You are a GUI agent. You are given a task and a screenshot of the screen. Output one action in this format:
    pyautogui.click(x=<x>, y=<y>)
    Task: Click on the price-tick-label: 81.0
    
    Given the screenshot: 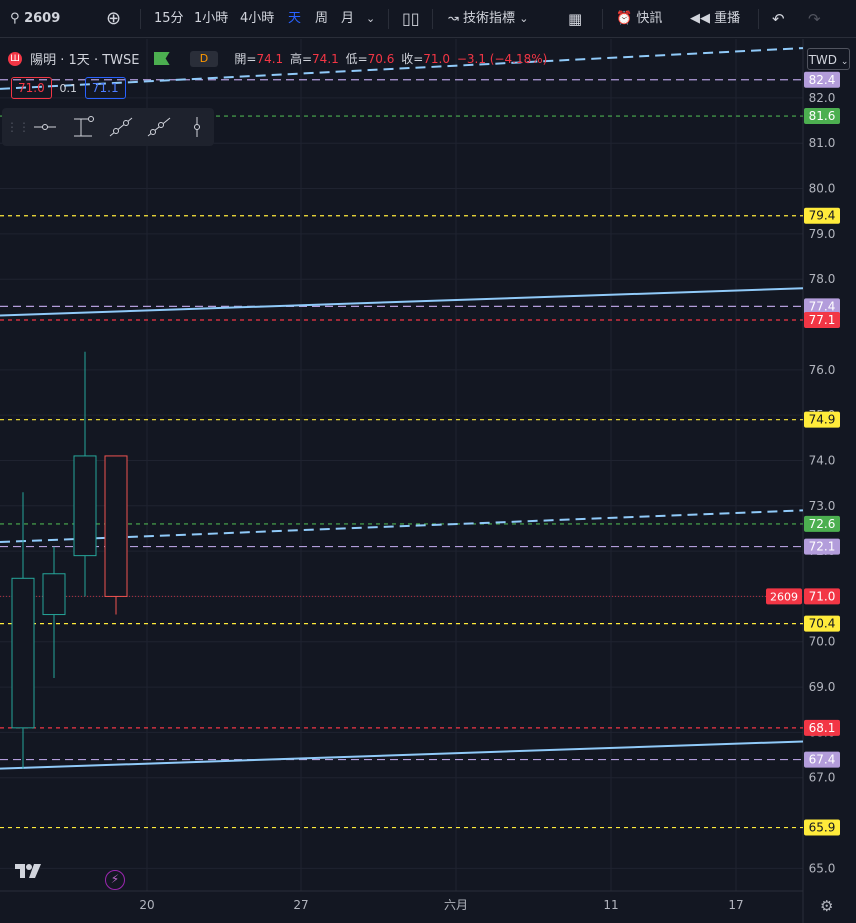 What is the action you would take?
    pyautogui.click(x=822, y=143)
    